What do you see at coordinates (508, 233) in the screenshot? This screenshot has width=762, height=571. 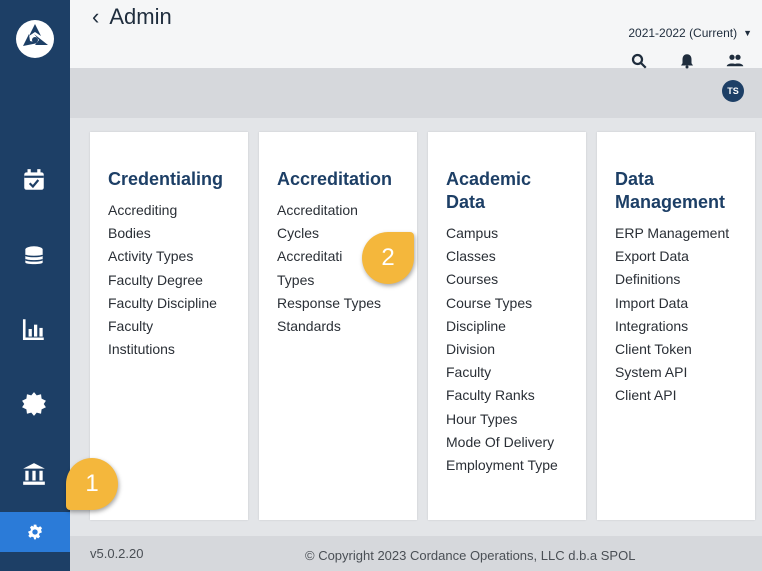 I see `link-campus: Campus` at bounding box center [508, 233].